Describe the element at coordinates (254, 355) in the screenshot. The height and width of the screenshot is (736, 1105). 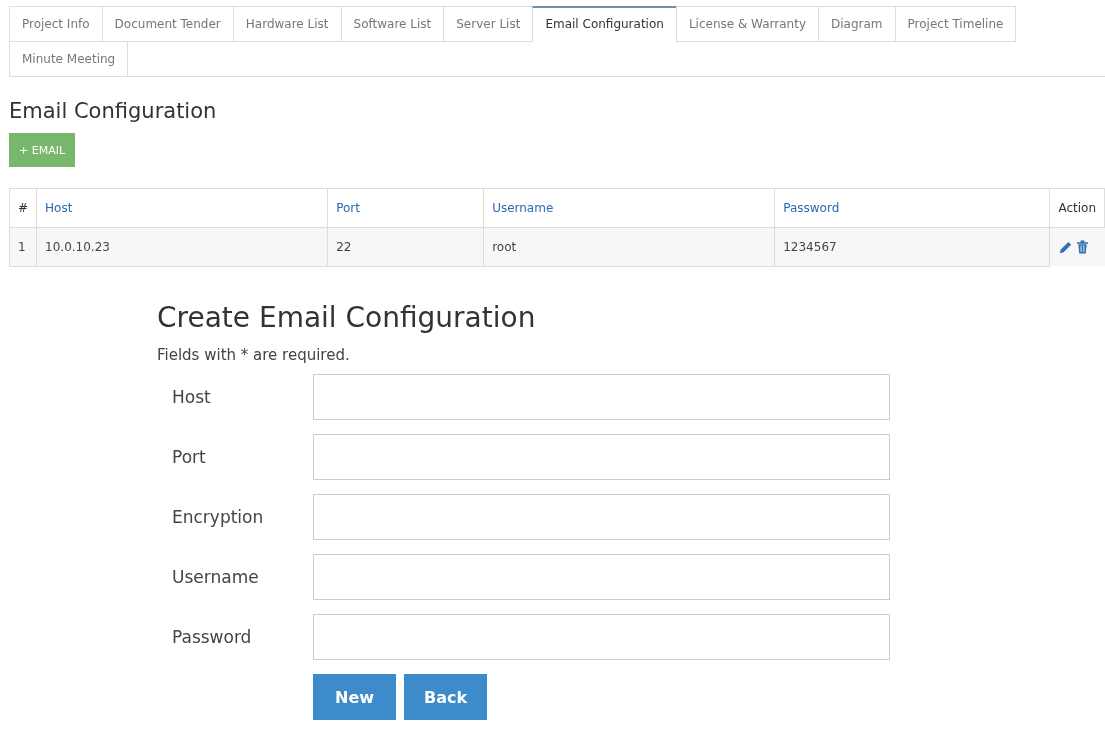
I see `form-note: Fields with * are required.` at that location.